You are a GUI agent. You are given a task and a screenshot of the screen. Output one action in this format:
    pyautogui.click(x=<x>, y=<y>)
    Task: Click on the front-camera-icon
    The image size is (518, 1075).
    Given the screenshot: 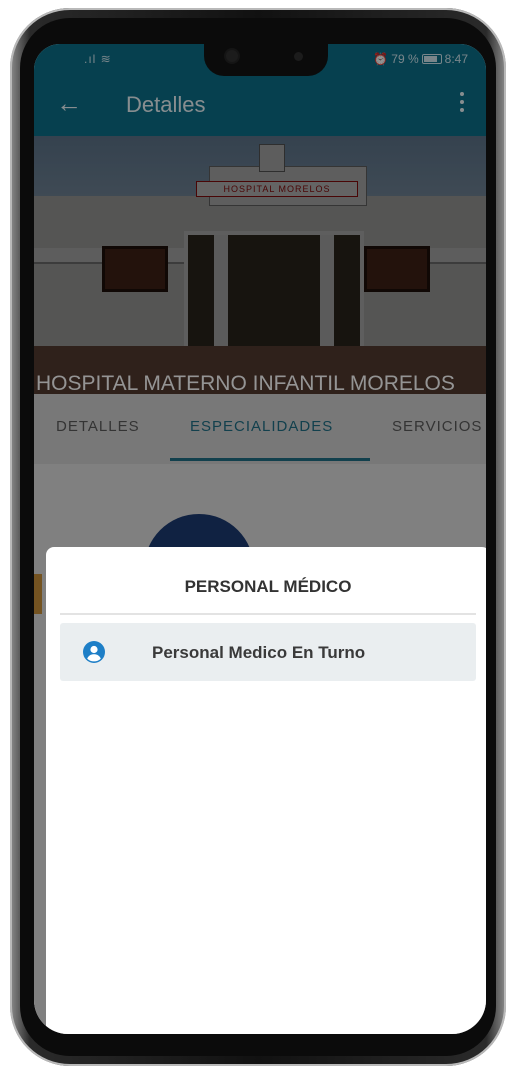 What is the action you would take?
    pyautogui.click(x=232, y=56)
    